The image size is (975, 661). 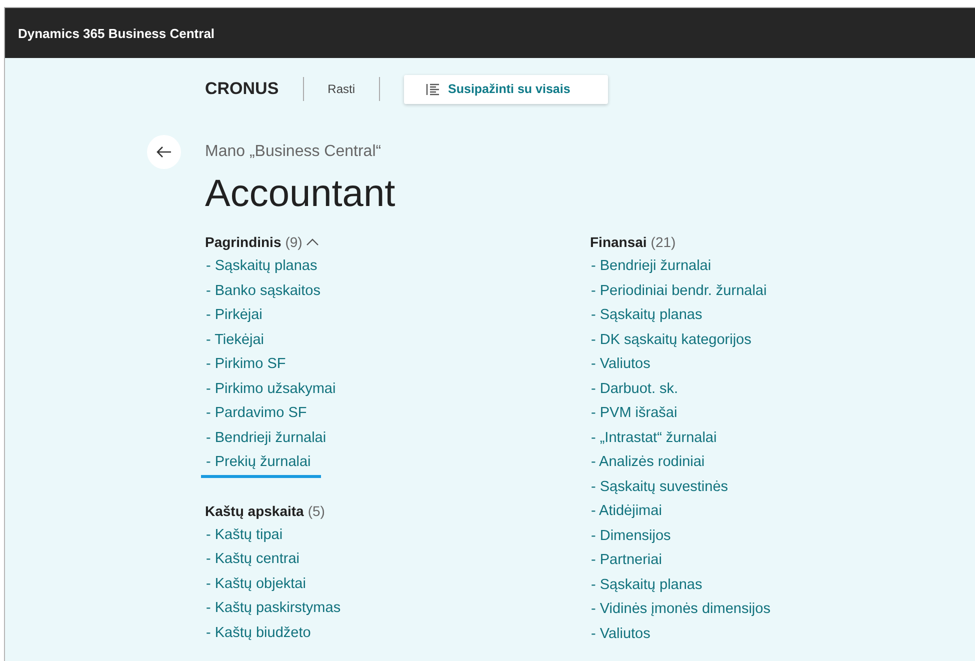 I want to click on group-title: Kaštų apskaita, so click(x=254, y=510).